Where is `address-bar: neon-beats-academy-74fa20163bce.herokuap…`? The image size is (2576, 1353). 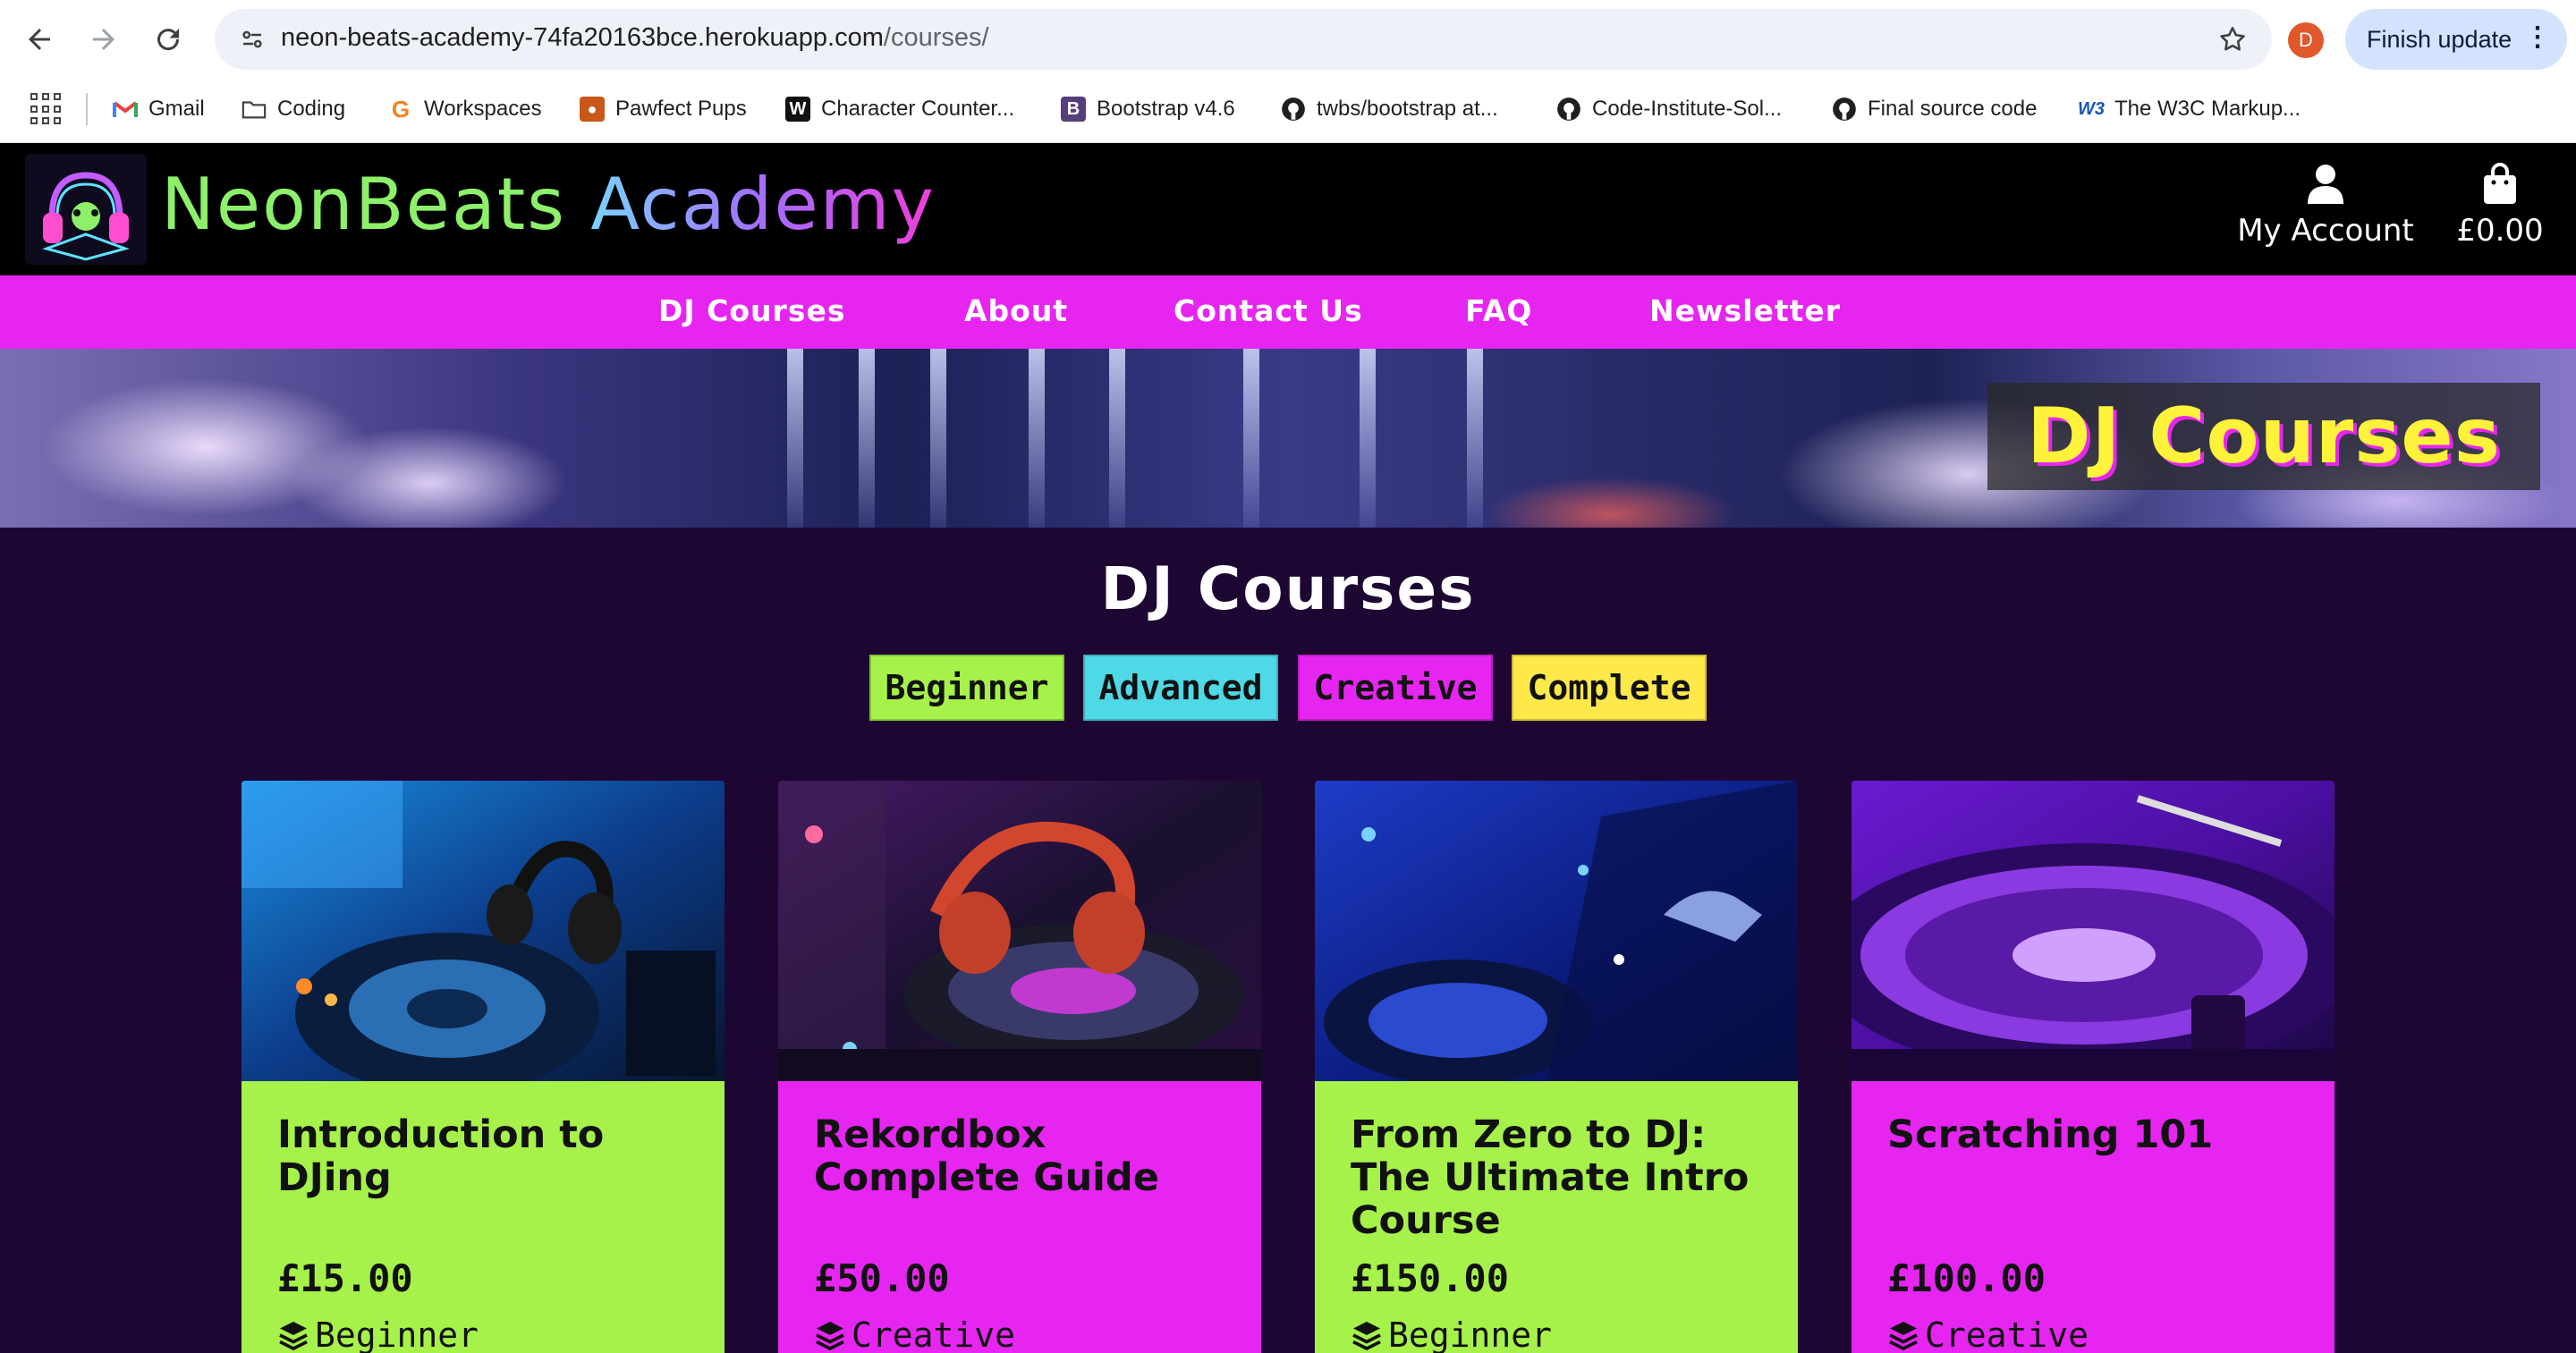
address-bar: neon-beats-academy-74fa20163bce.herokuap… is located at coordinates (1243, 39).